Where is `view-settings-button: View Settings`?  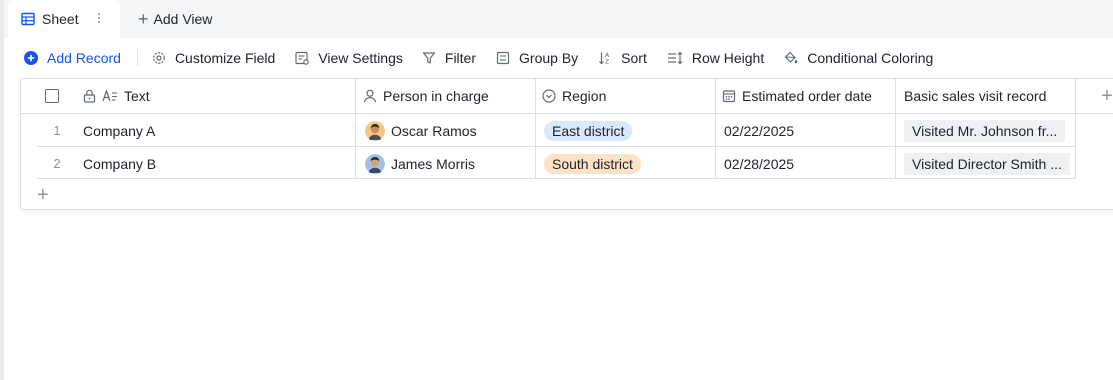
view-settings-button: View Settings is located at coordinates (349, 58).